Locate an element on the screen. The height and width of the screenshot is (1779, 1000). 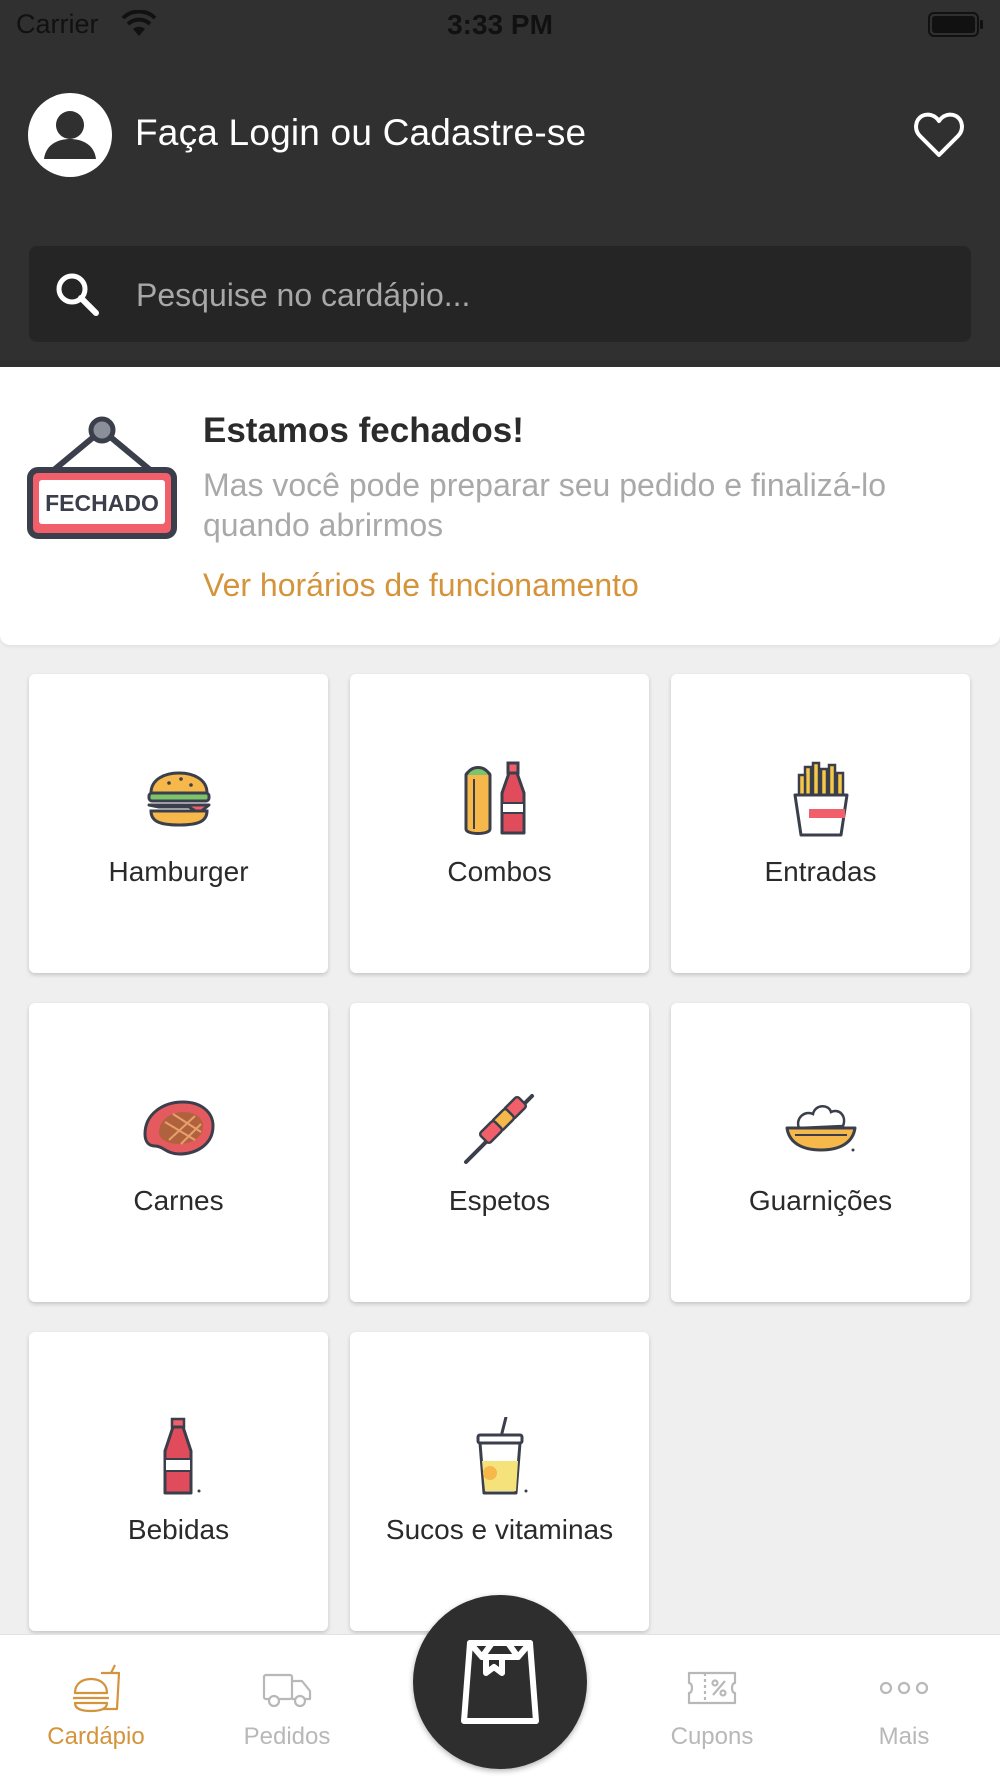
category-hamburger: Hamburger is located at coordinates (178, 823).